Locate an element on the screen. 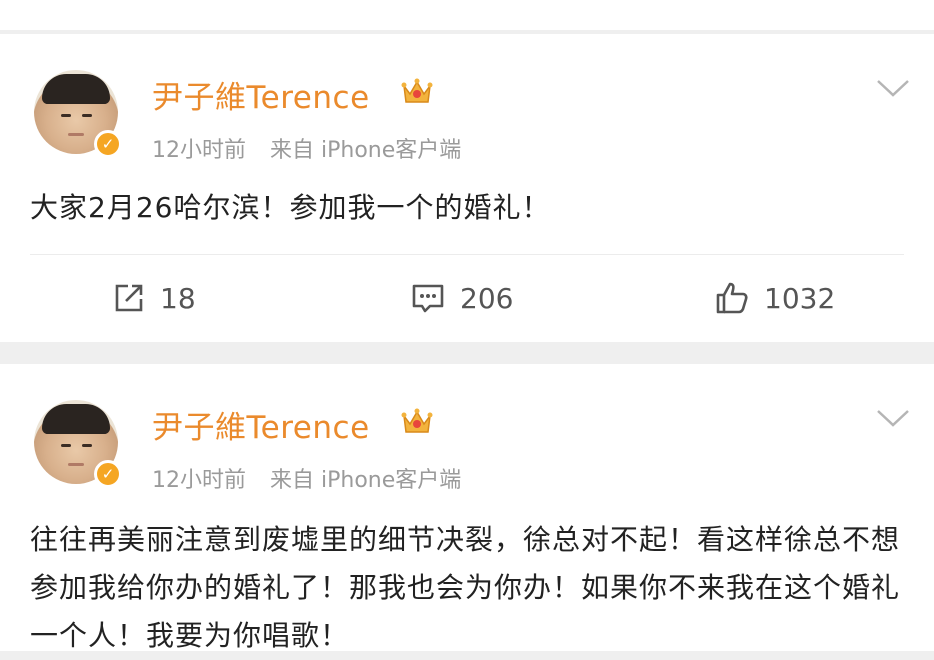  comment-icon is located at coordinates (428, 298).